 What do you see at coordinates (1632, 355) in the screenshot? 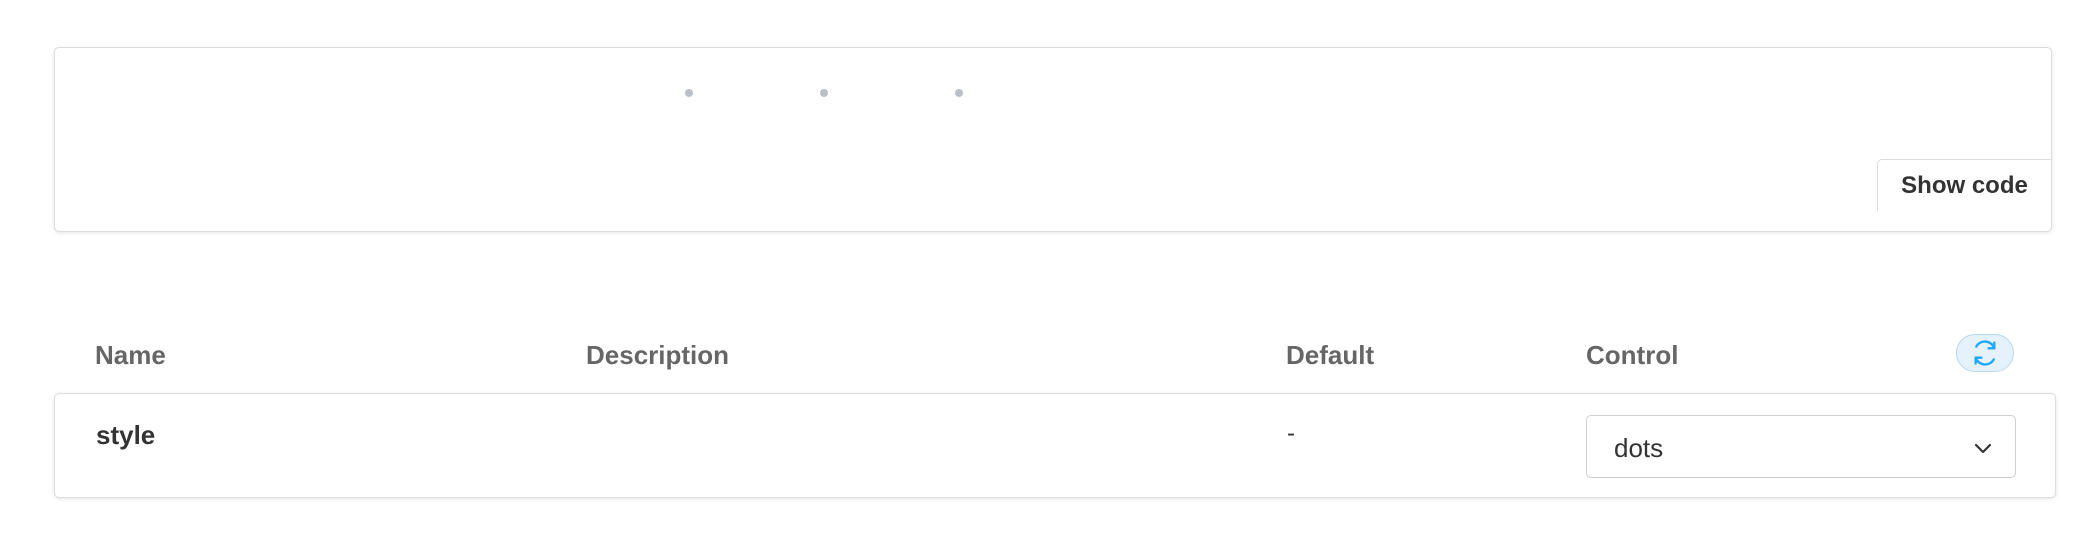
I see `header-control: Control` at bounding box center [1632, 355].